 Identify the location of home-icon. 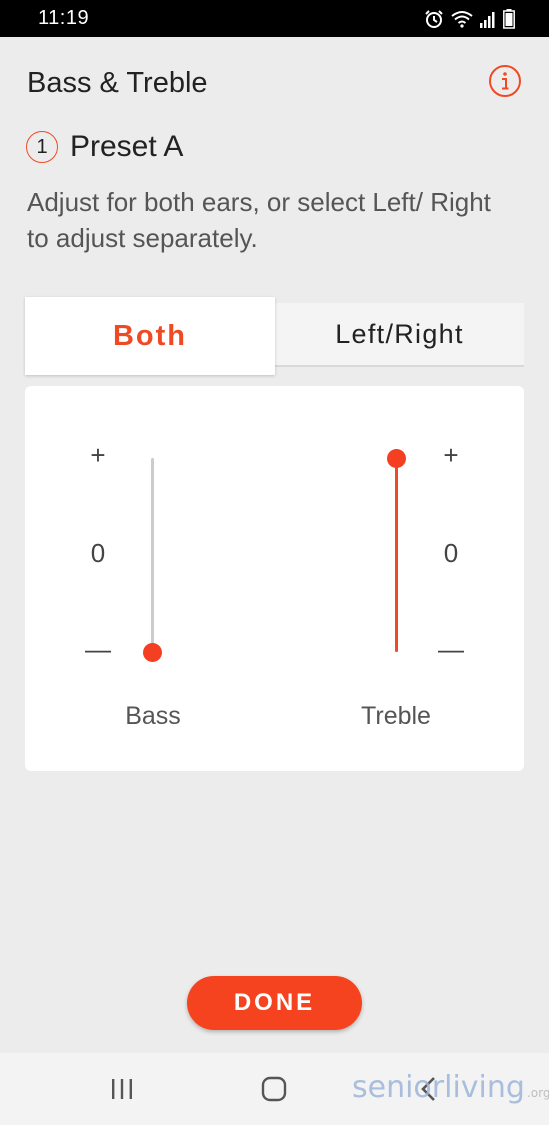
(274, 1089).